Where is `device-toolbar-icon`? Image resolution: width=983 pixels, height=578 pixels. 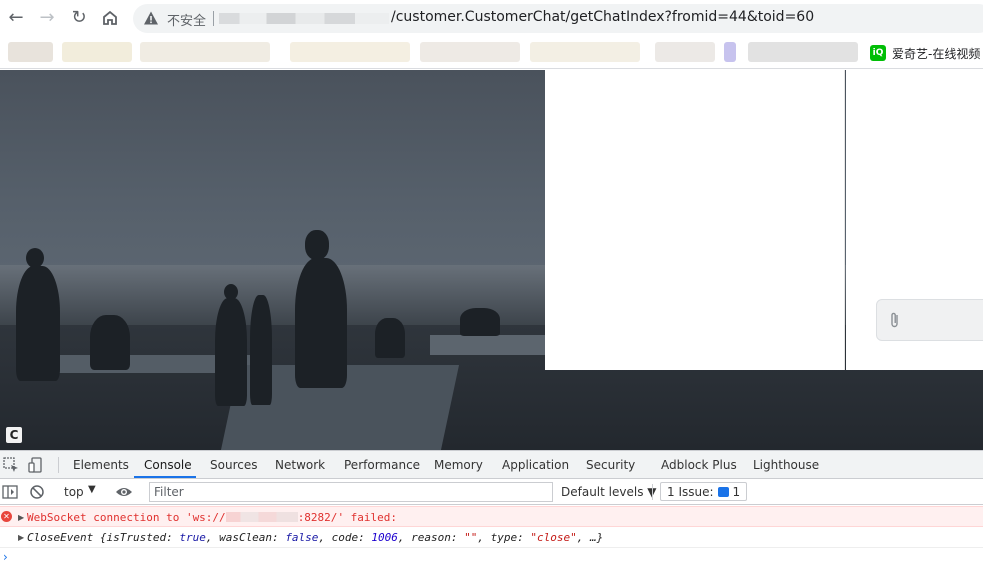 device-toolbar-icon is located at coordinates (36, 465).